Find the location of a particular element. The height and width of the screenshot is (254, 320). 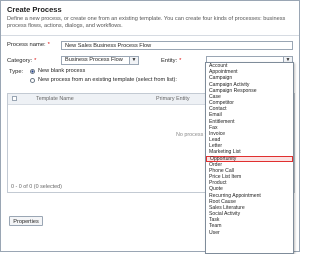

type-label: Type: is located at coordinates (16, 72).